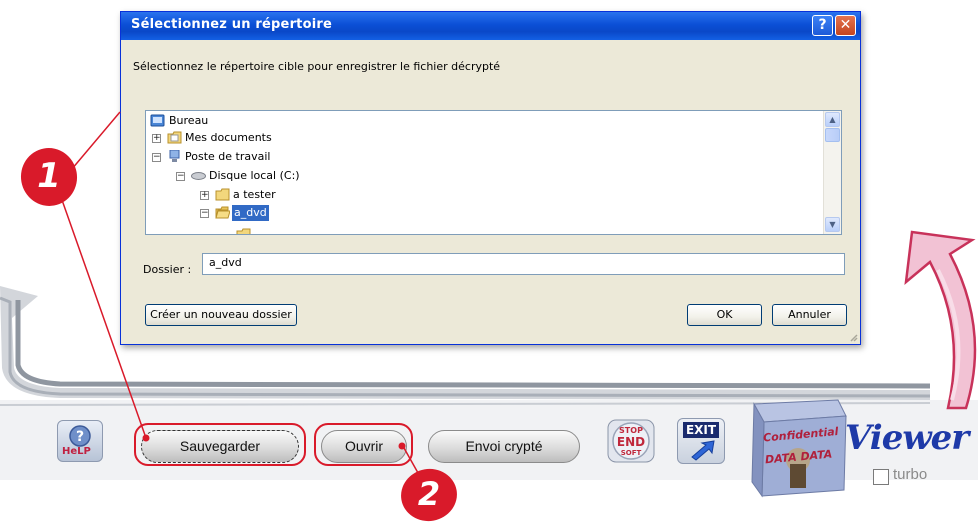 The image size is (978, 531). I want to click on callout-2-number: 2, so click(429, 494).